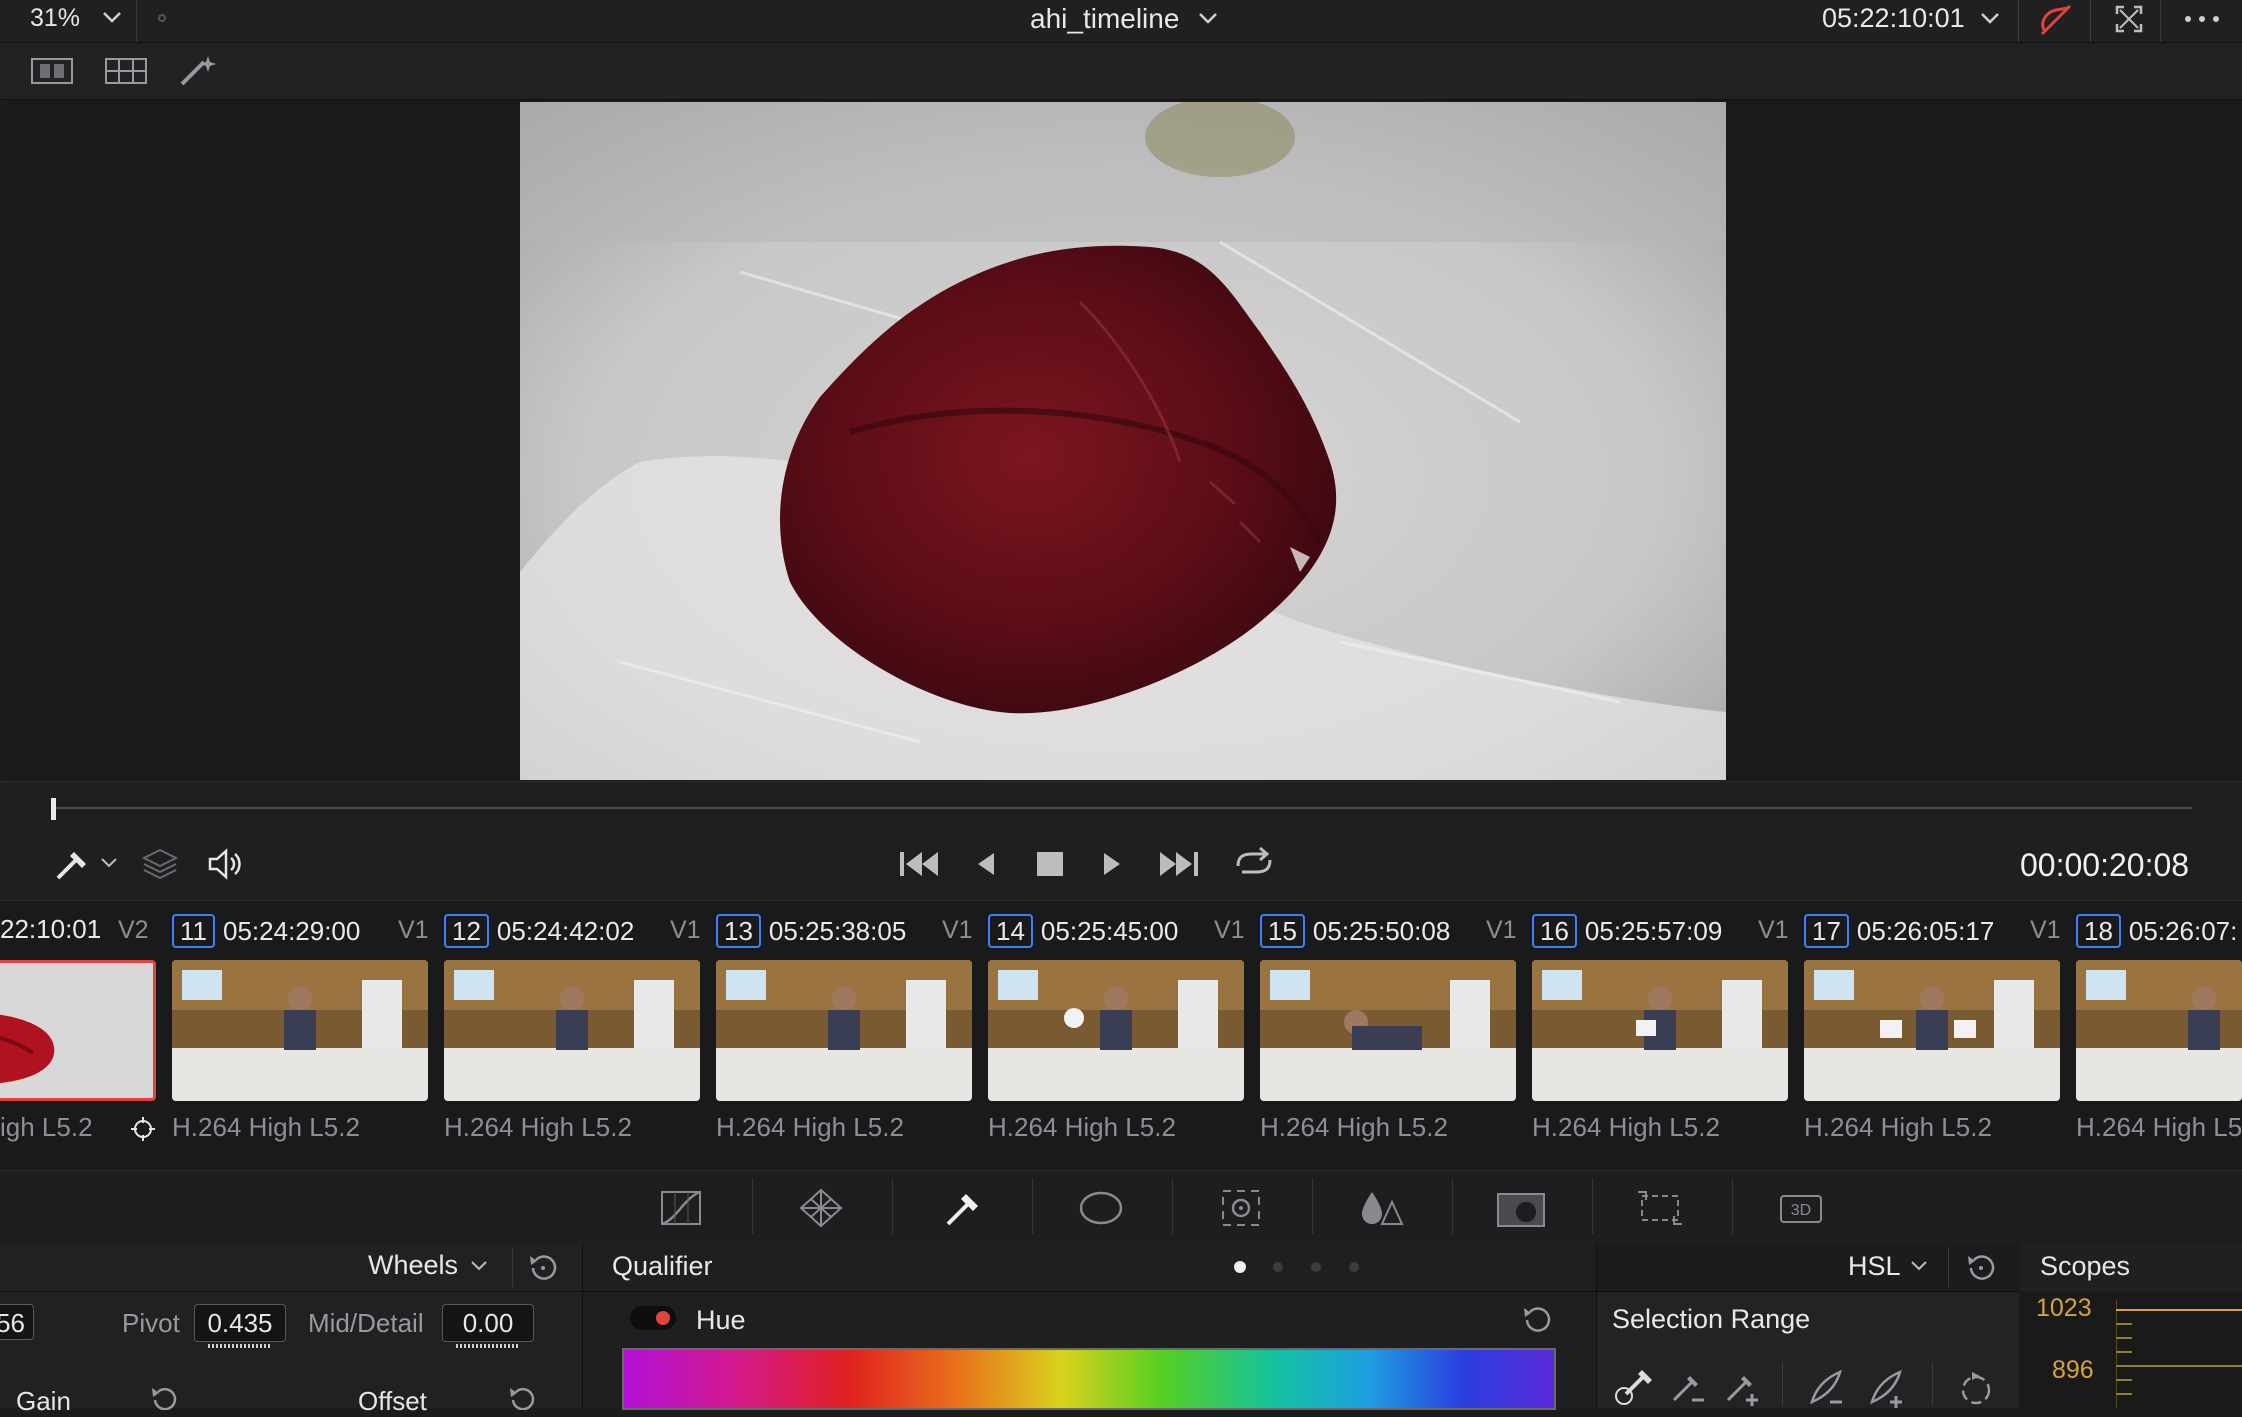 The height and width of the screenshot is (1417, 2242). What do you see at coordinates (2105, 865) in the screenshot?
I see `playhead-timecode: 00:00:20:08` at bounding box center [2105, 865].